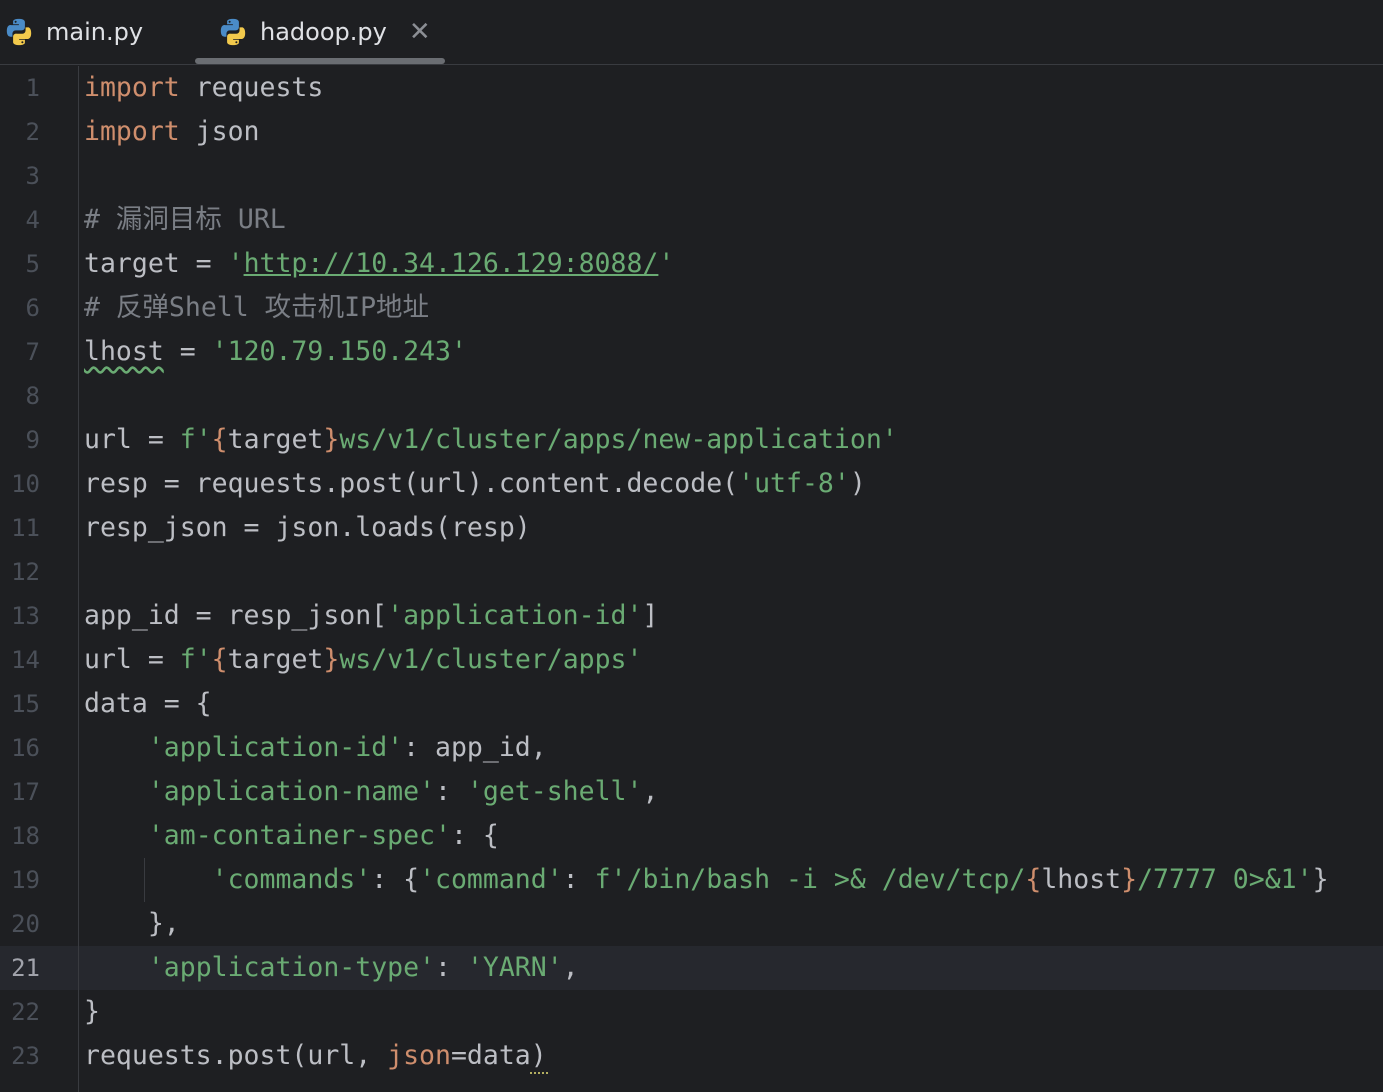 The image size is (1383, 1092). What do you see at coordinates (419, 1055) in the screenshot?
I see `named-argument: json` at bounding box center [419, 1055].